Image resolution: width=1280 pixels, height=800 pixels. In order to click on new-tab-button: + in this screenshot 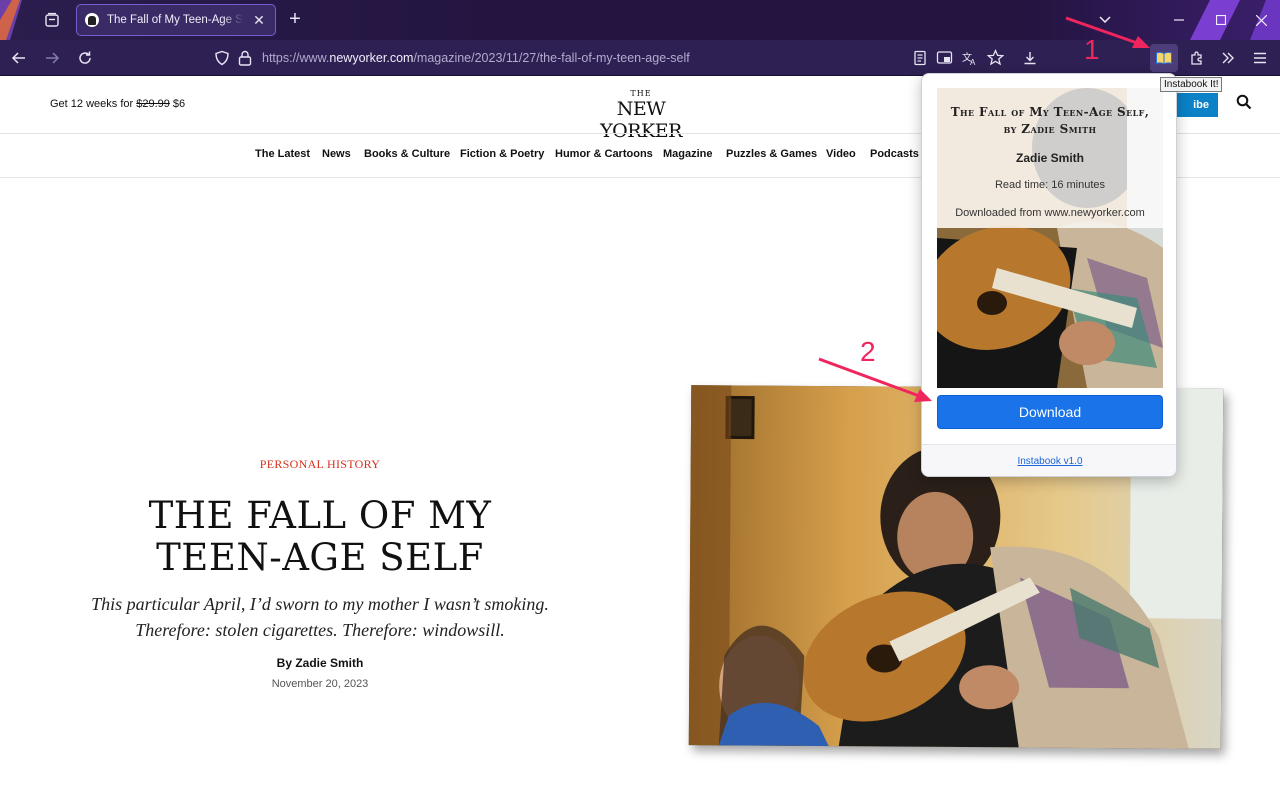, I will do `click(295, 20)`.